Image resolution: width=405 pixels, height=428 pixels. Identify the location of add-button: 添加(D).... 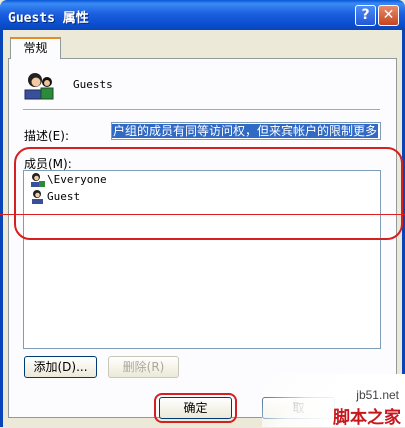
(60, 367).